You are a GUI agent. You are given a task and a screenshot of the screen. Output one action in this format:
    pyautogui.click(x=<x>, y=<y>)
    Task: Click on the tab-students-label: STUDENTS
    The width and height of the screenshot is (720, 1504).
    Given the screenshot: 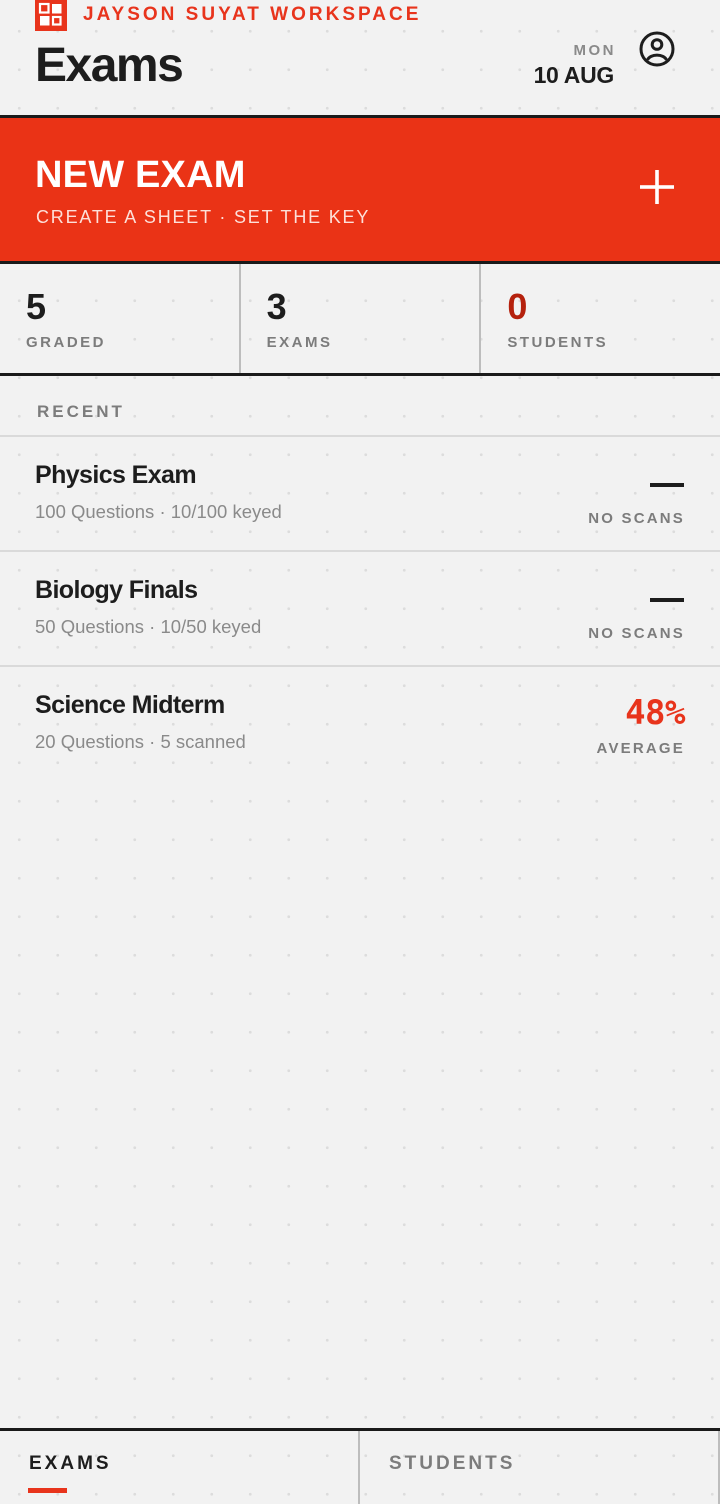 What is the action you would take?
    pyautogui.click(x=452, y=1463)
    